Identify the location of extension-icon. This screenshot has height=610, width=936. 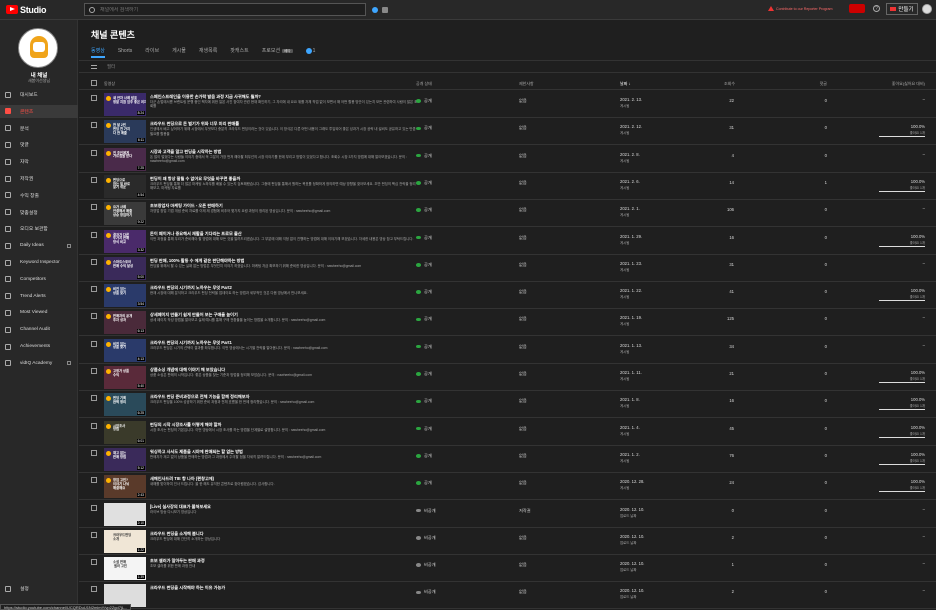
(375, 9).